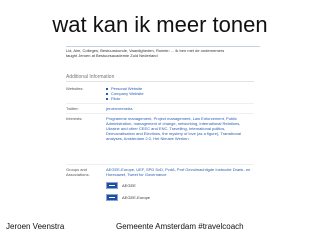  What do you see at coordinates (180, 108) in the screenshot?
I see `twitter-handle-link: jeroenveenstra` at bounding box center [180, 108].